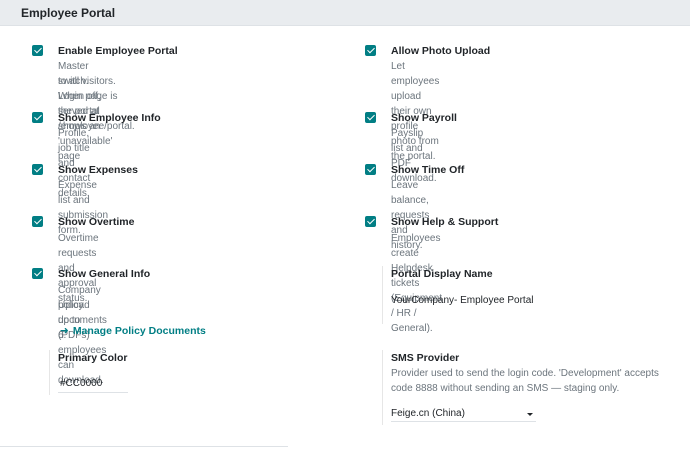  I want to click on photo-upload-checkbox, so click(370, 50).